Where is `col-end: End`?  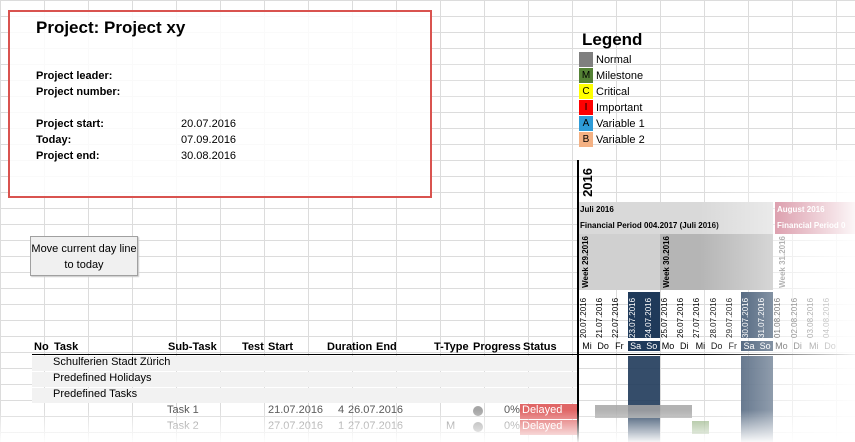 col-end: End is located at coordinates (386, 347).